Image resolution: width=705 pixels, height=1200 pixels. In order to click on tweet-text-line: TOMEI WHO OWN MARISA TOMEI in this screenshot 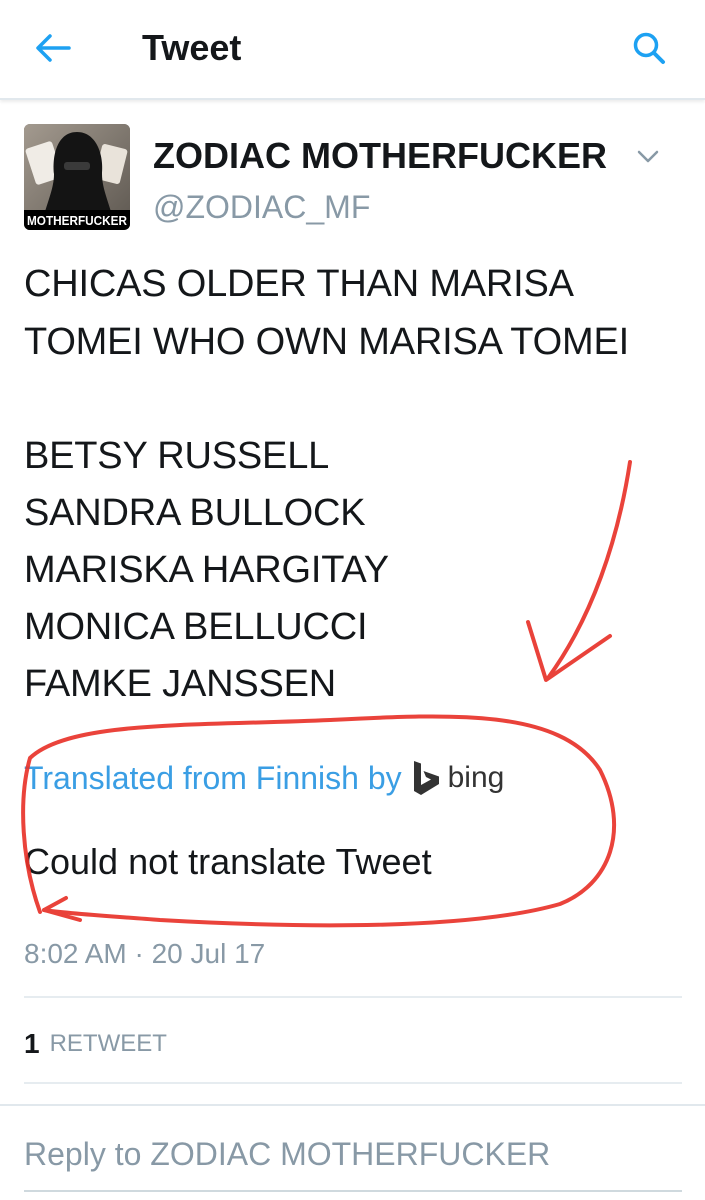, I will do `click(326, 342)`.